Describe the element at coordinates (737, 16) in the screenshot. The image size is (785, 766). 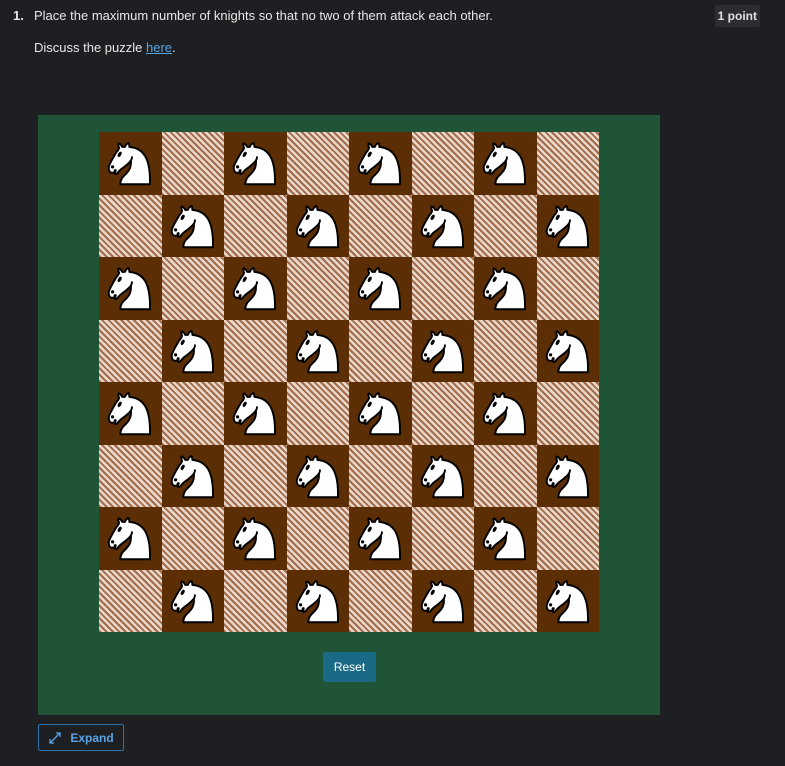
I see `points-badge: 1 point` at that location.